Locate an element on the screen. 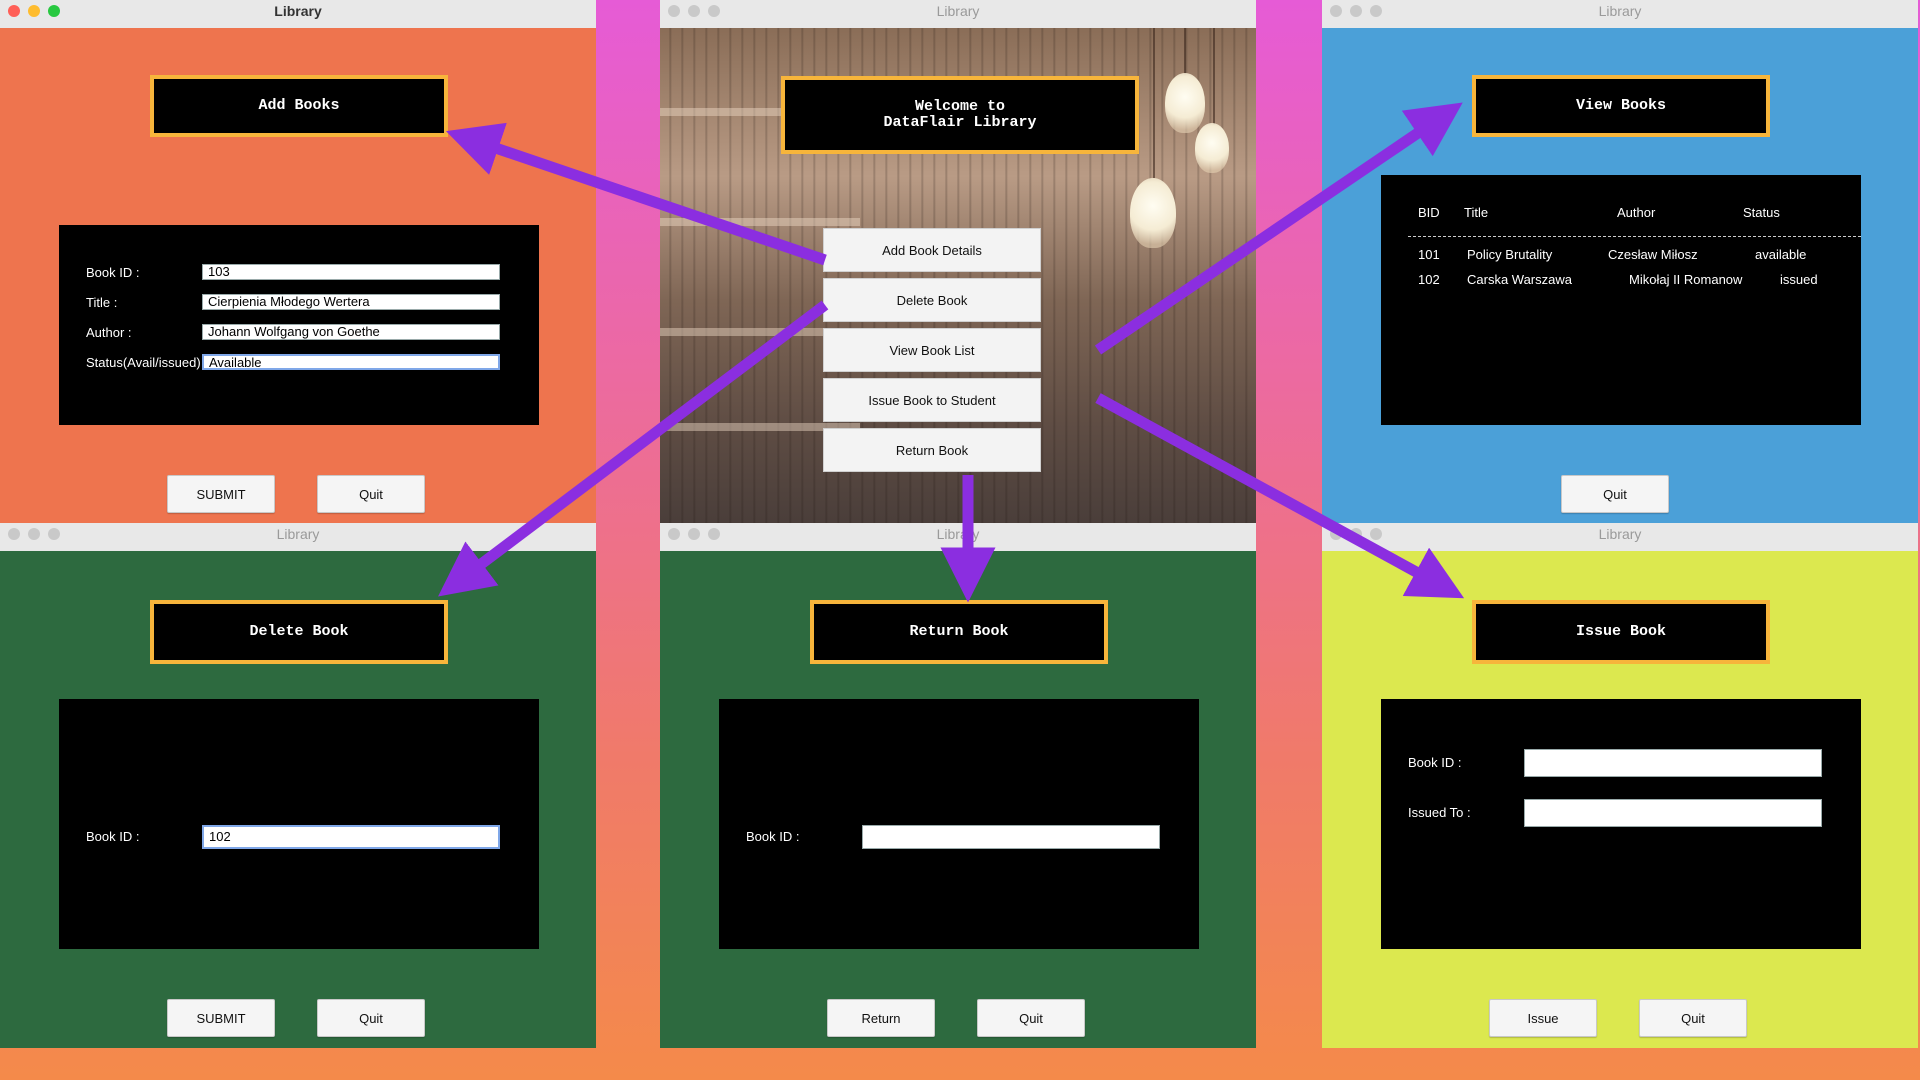 This screenshot has width=1920, height=1080. issue-button: Issue is located at coordinates (1543, 1018).